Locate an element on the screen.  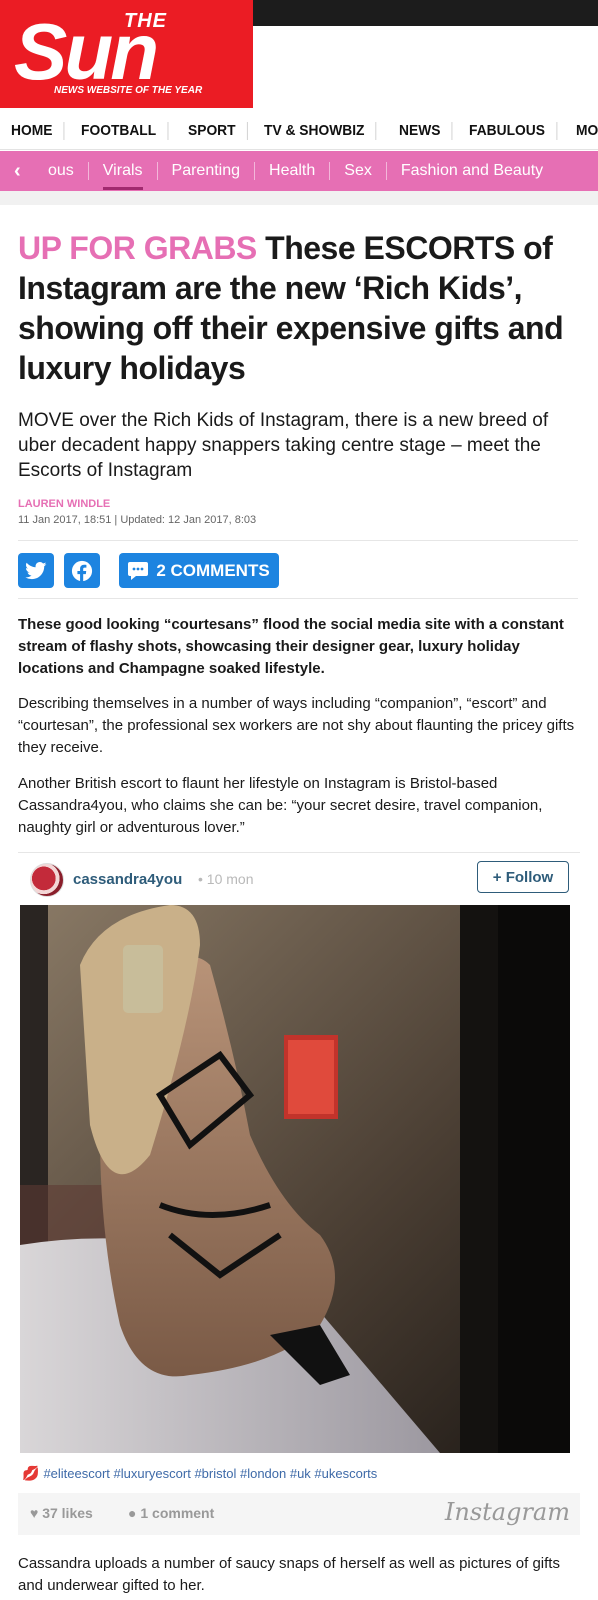
comments-count: ● 1 comment is located at coordinates (171, 1513).